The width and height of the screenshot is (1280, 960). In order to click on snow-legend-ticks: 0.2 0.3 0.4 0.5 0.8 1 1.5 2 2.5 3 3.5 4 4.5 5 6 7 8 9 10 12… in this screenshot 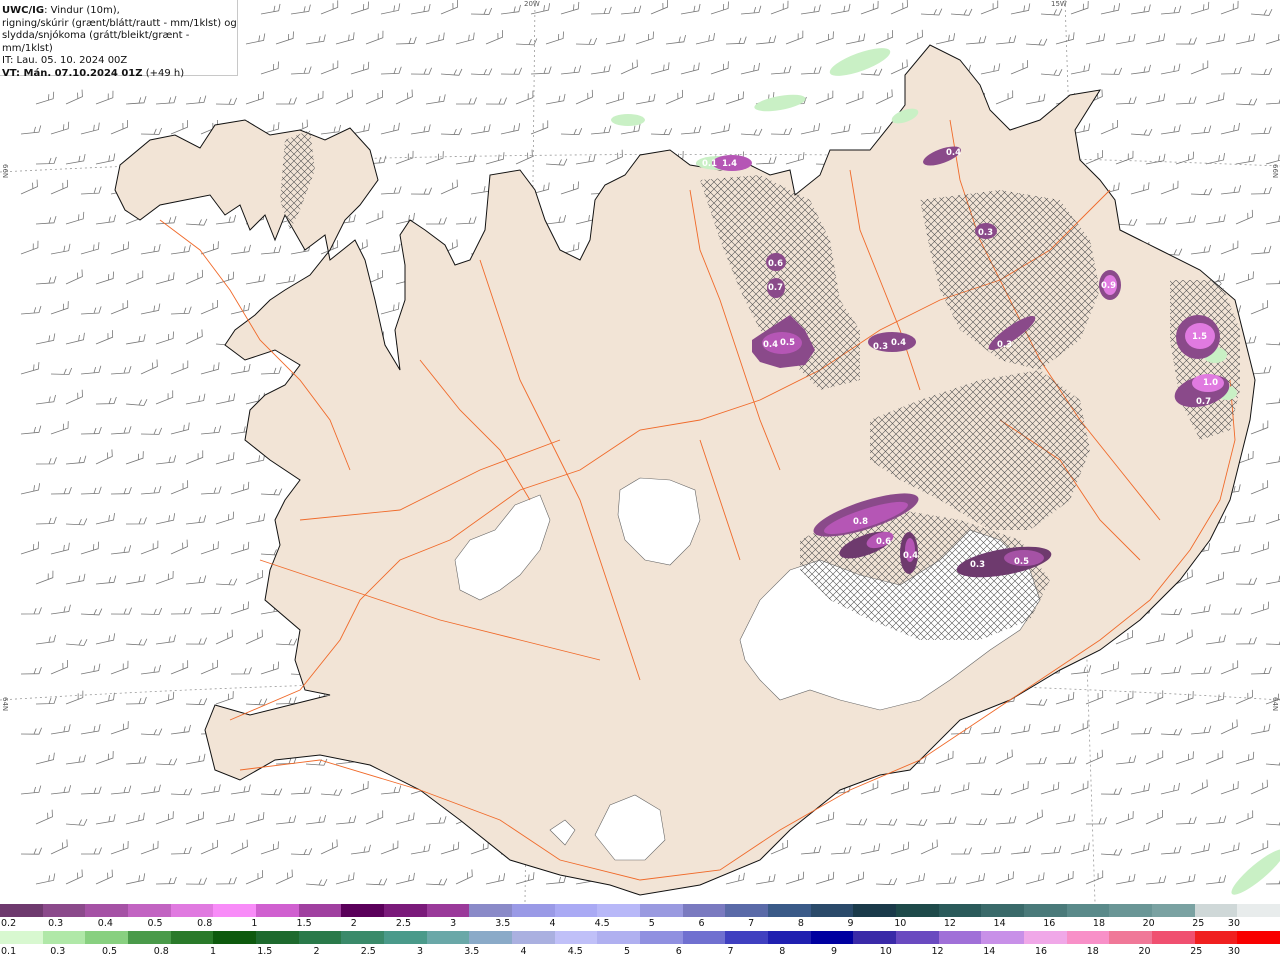, I will do `click(640, 924)`.